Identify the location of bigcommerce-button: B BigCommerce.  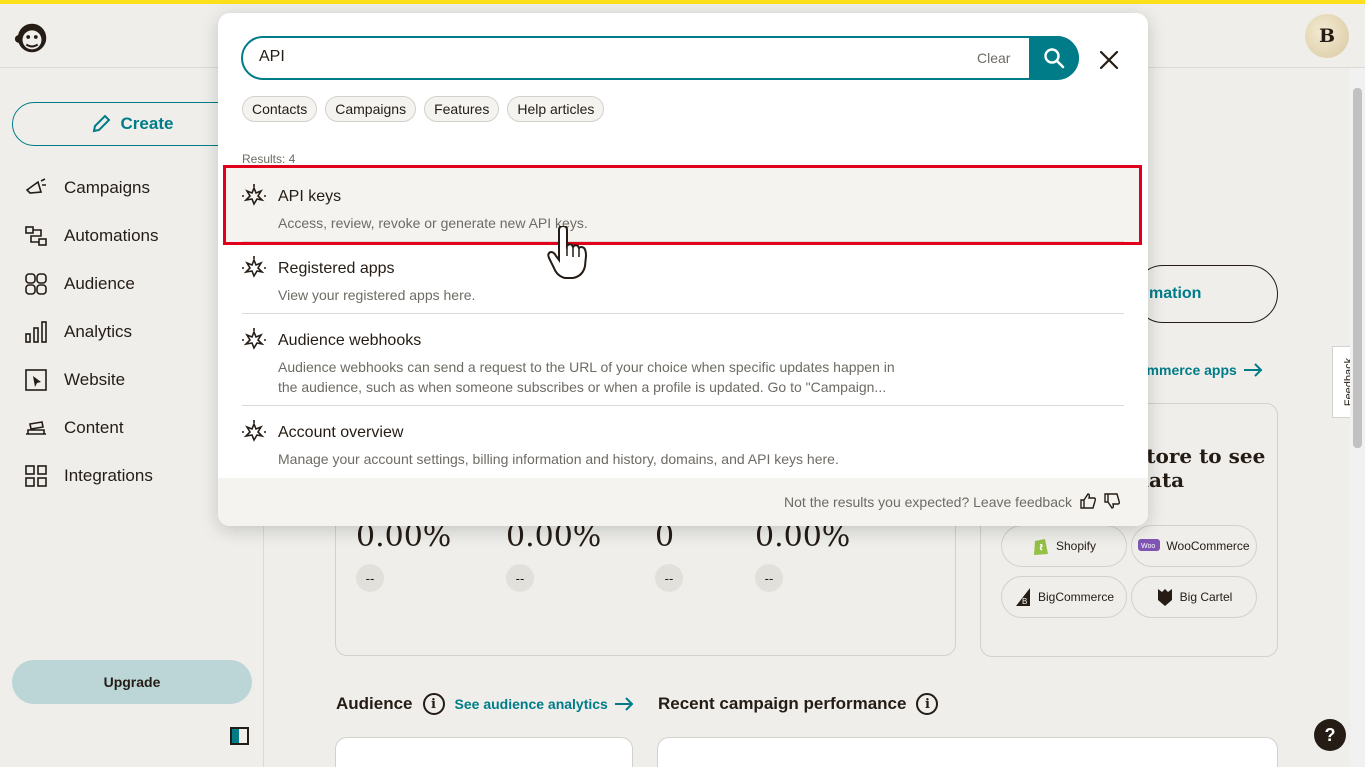
(1064, 597).